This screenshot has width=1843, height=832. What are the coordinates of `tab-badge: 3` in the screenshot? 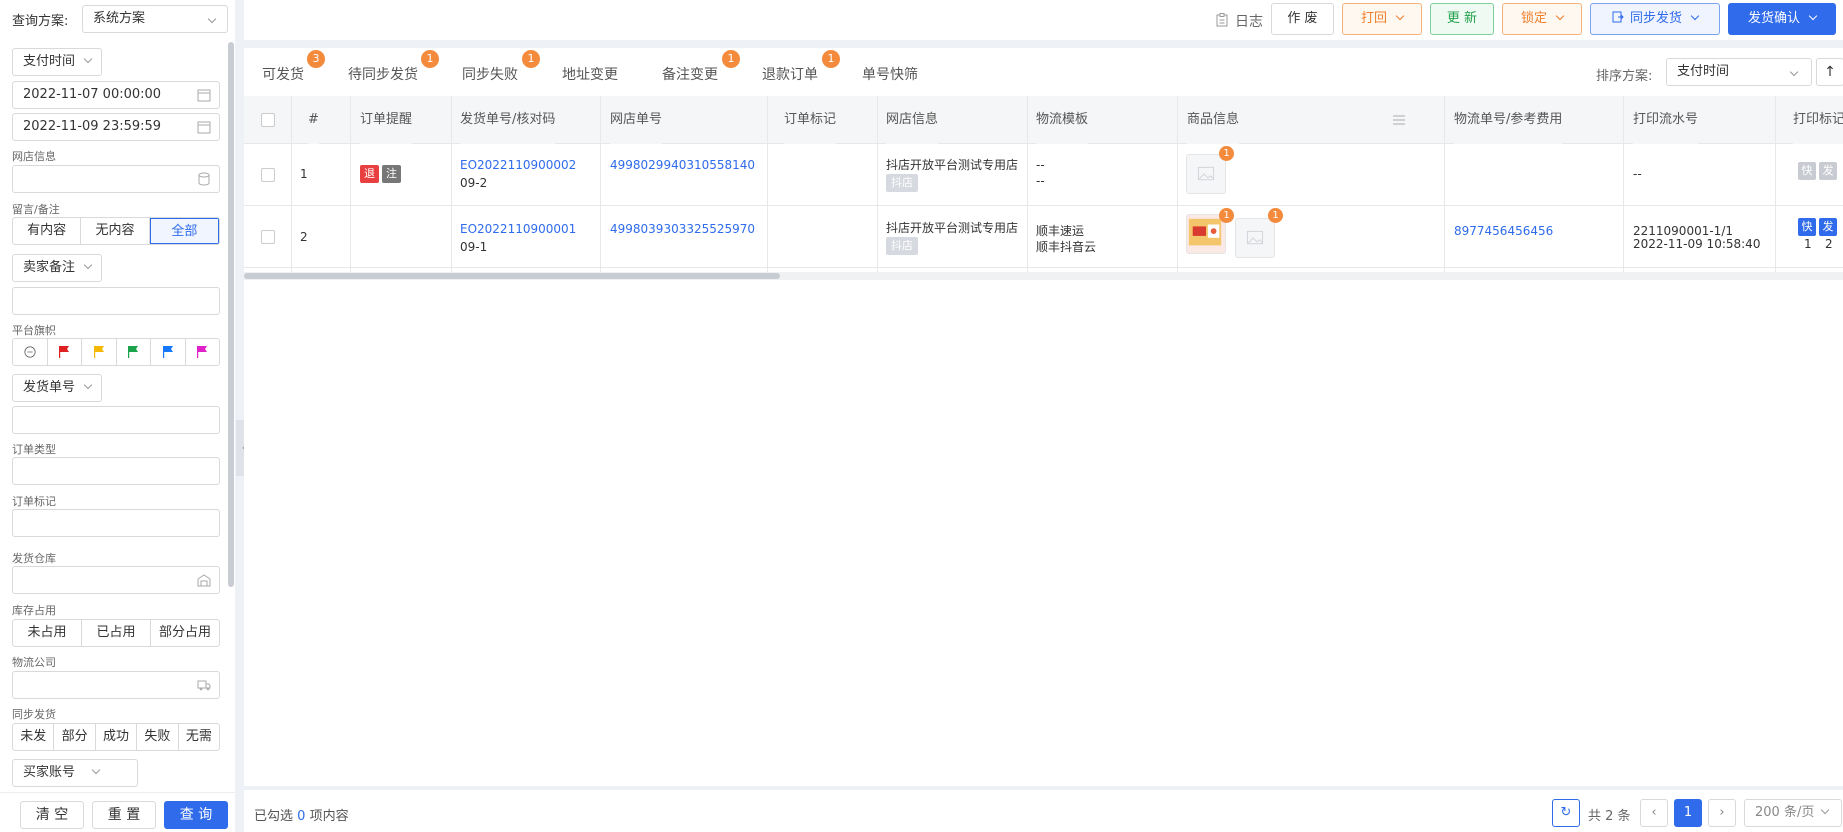 It's located at (316, 59).